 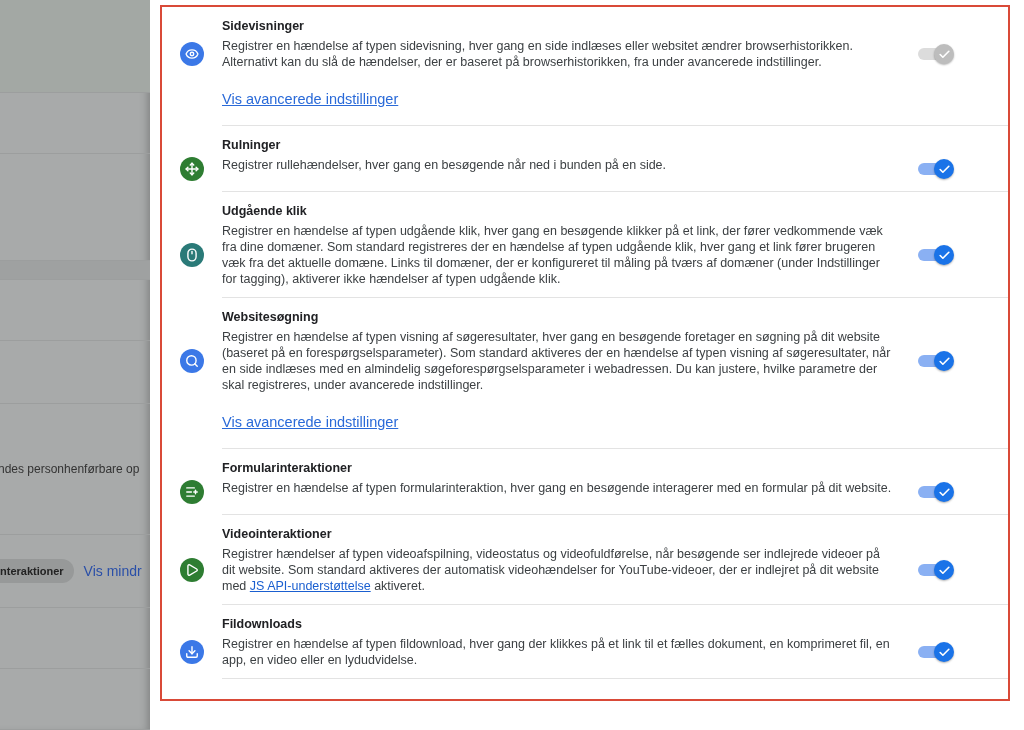 What do you see at coordinates (263, 26) in the screenshot?
I see `event-title: Sidevisninger` at bounding box center [263, 26].